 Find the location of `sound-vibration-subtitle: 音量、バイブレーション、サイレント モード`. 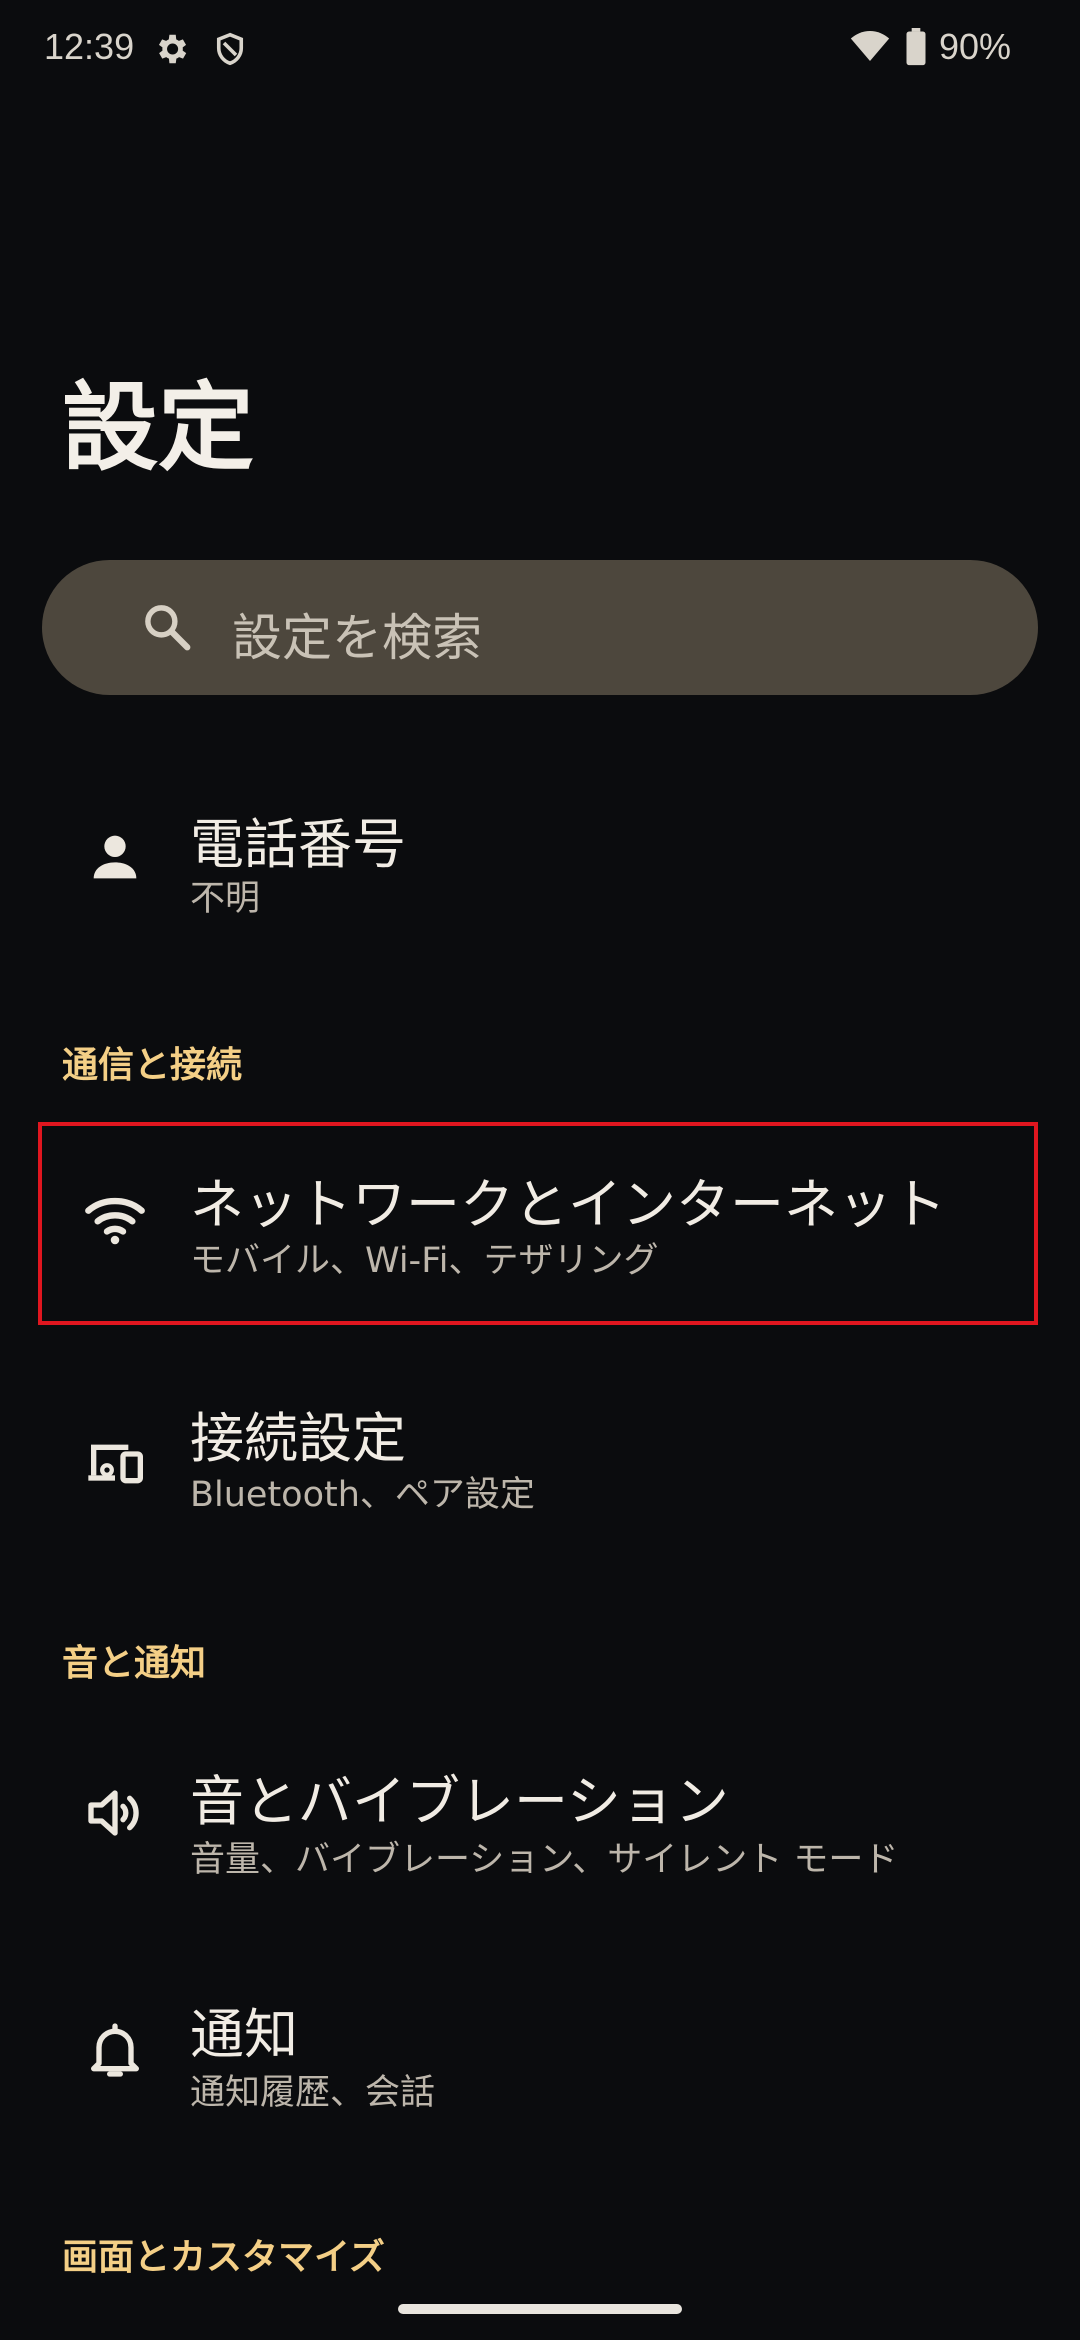

sound-vibration-subtitle: 音量、バイブレーション、サイレント モード is located at coordinates (544, 1860).